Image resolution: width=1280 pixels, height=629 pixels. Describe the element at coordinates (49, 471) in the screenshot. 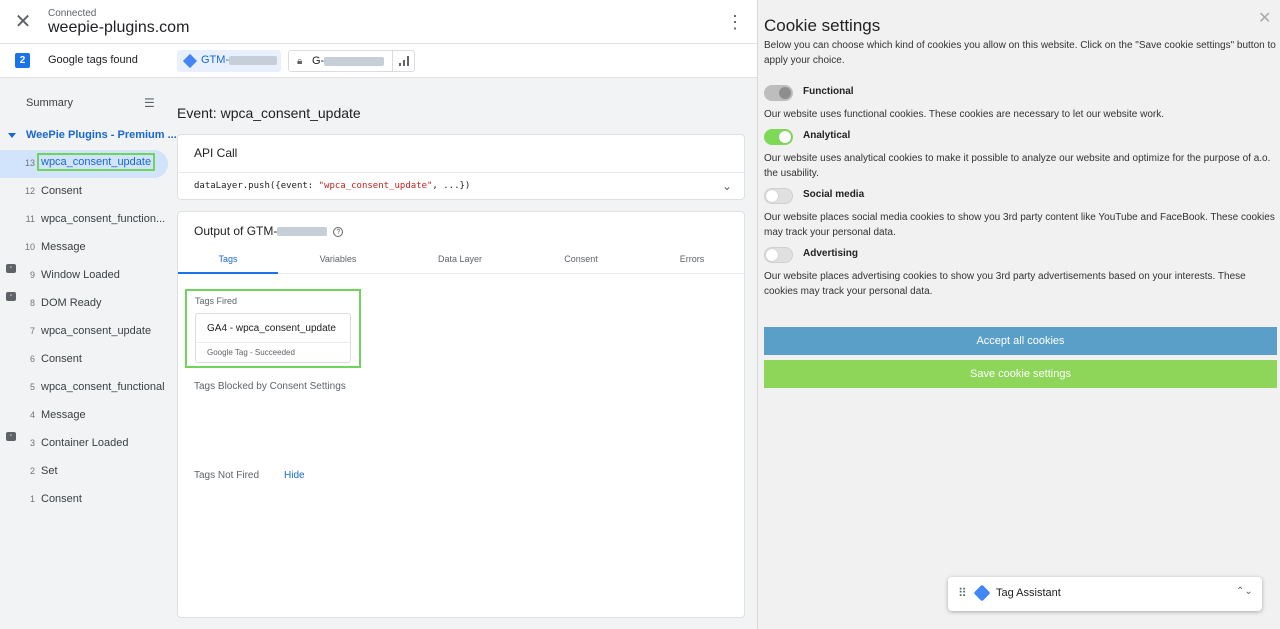

I see `event-label: Set` at that location.